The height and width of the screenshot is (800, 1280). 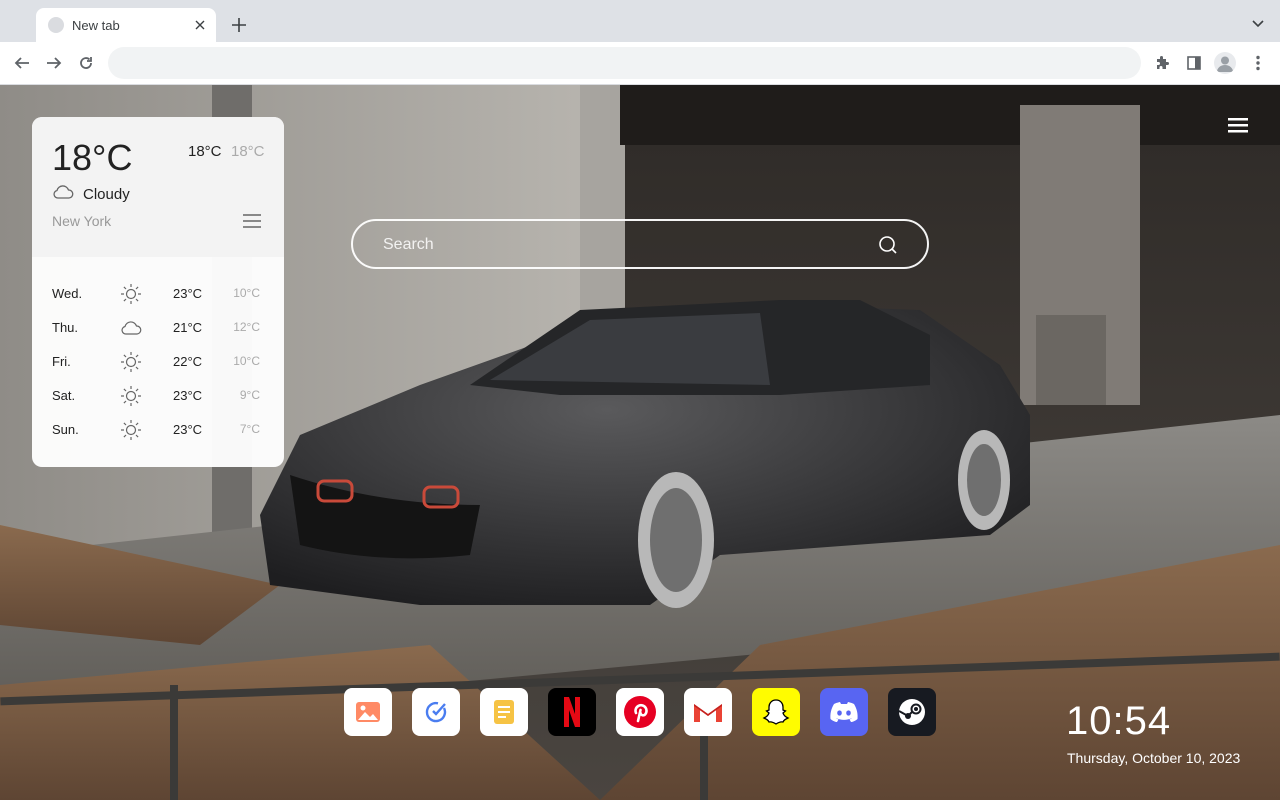 I want to click on weather-menu-icon, so click(x=253, y=221).